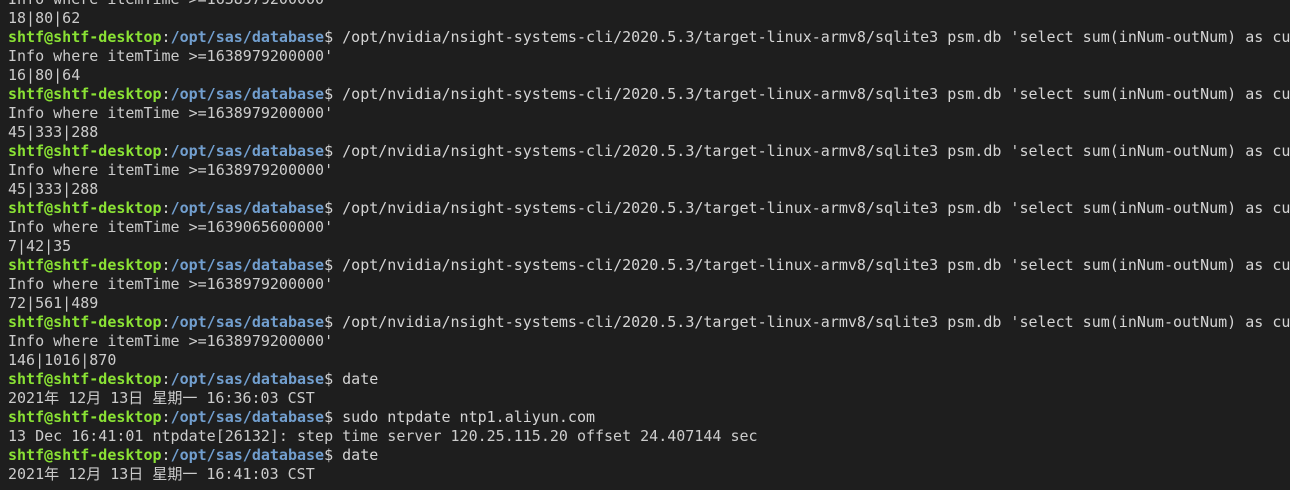 The image size is (1290, 490). Describe the element at coordinates (44, 75) in the screenshot. I see `output-text: 16|80|64` at that location.